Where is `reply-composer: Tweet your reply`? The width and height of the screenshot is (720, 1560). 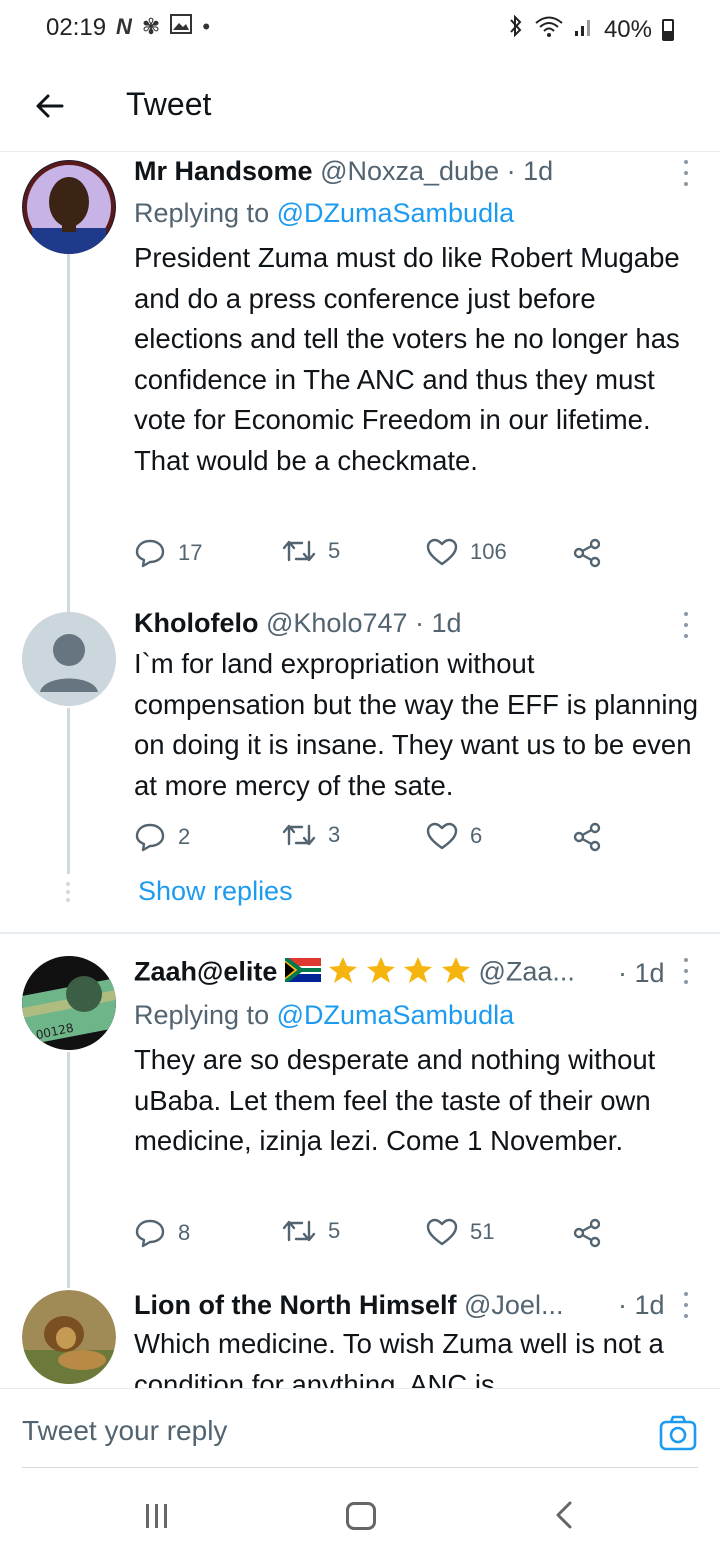 reply-composer: Tweet your reply is located at coordinates (360, 1428).